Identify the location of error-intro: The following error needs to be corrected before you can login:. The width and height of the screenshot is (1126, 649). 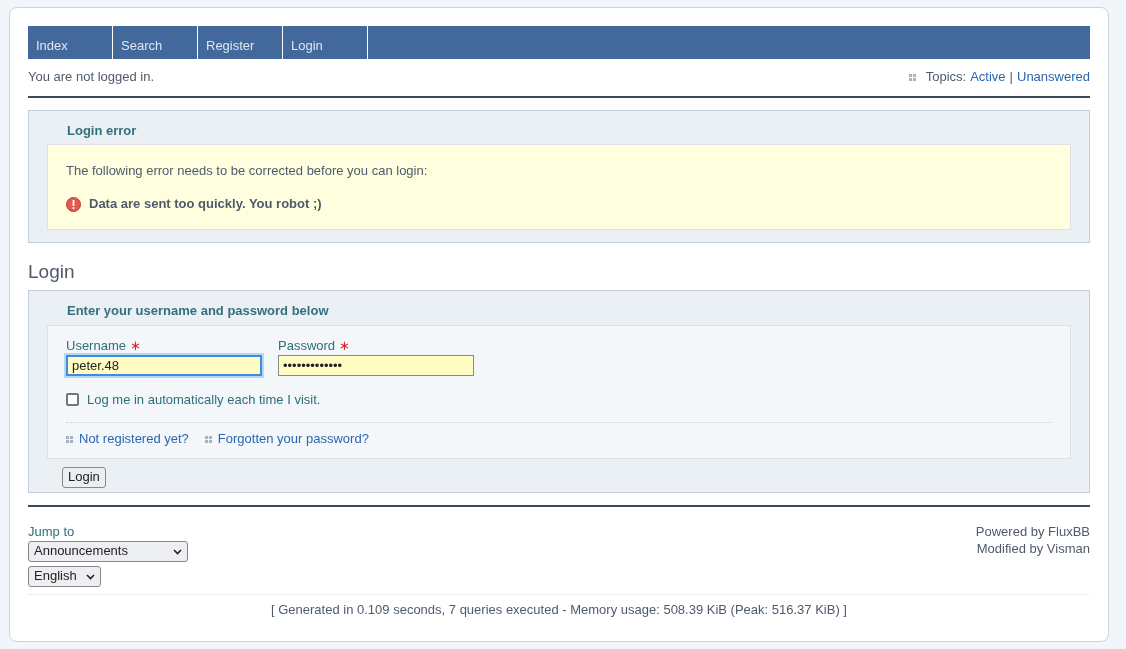
(247, 172).